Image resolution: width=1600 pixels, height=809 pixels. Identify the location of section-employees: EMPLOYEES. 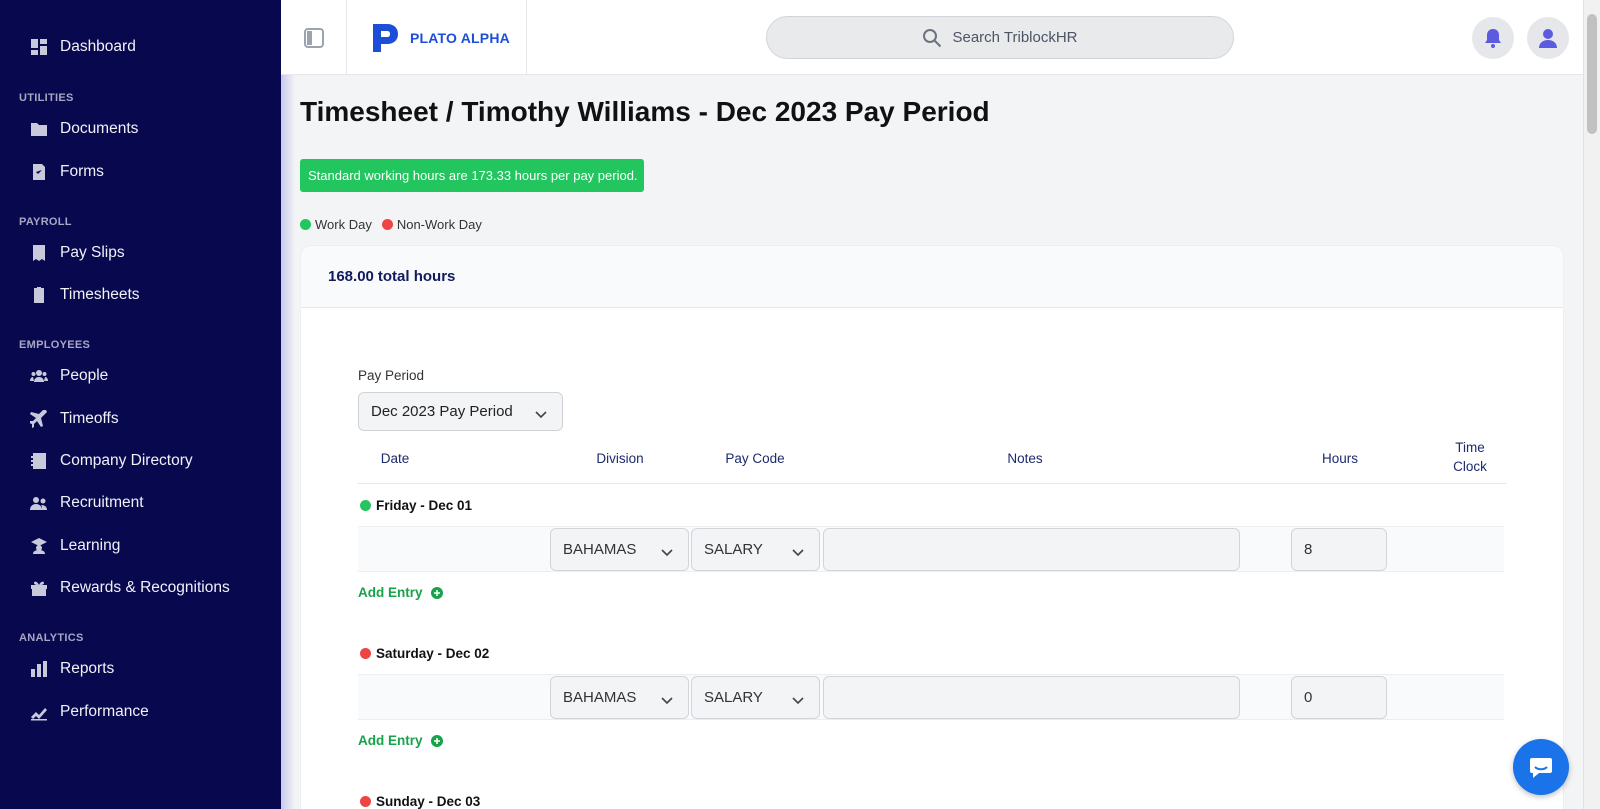
(55, 345).